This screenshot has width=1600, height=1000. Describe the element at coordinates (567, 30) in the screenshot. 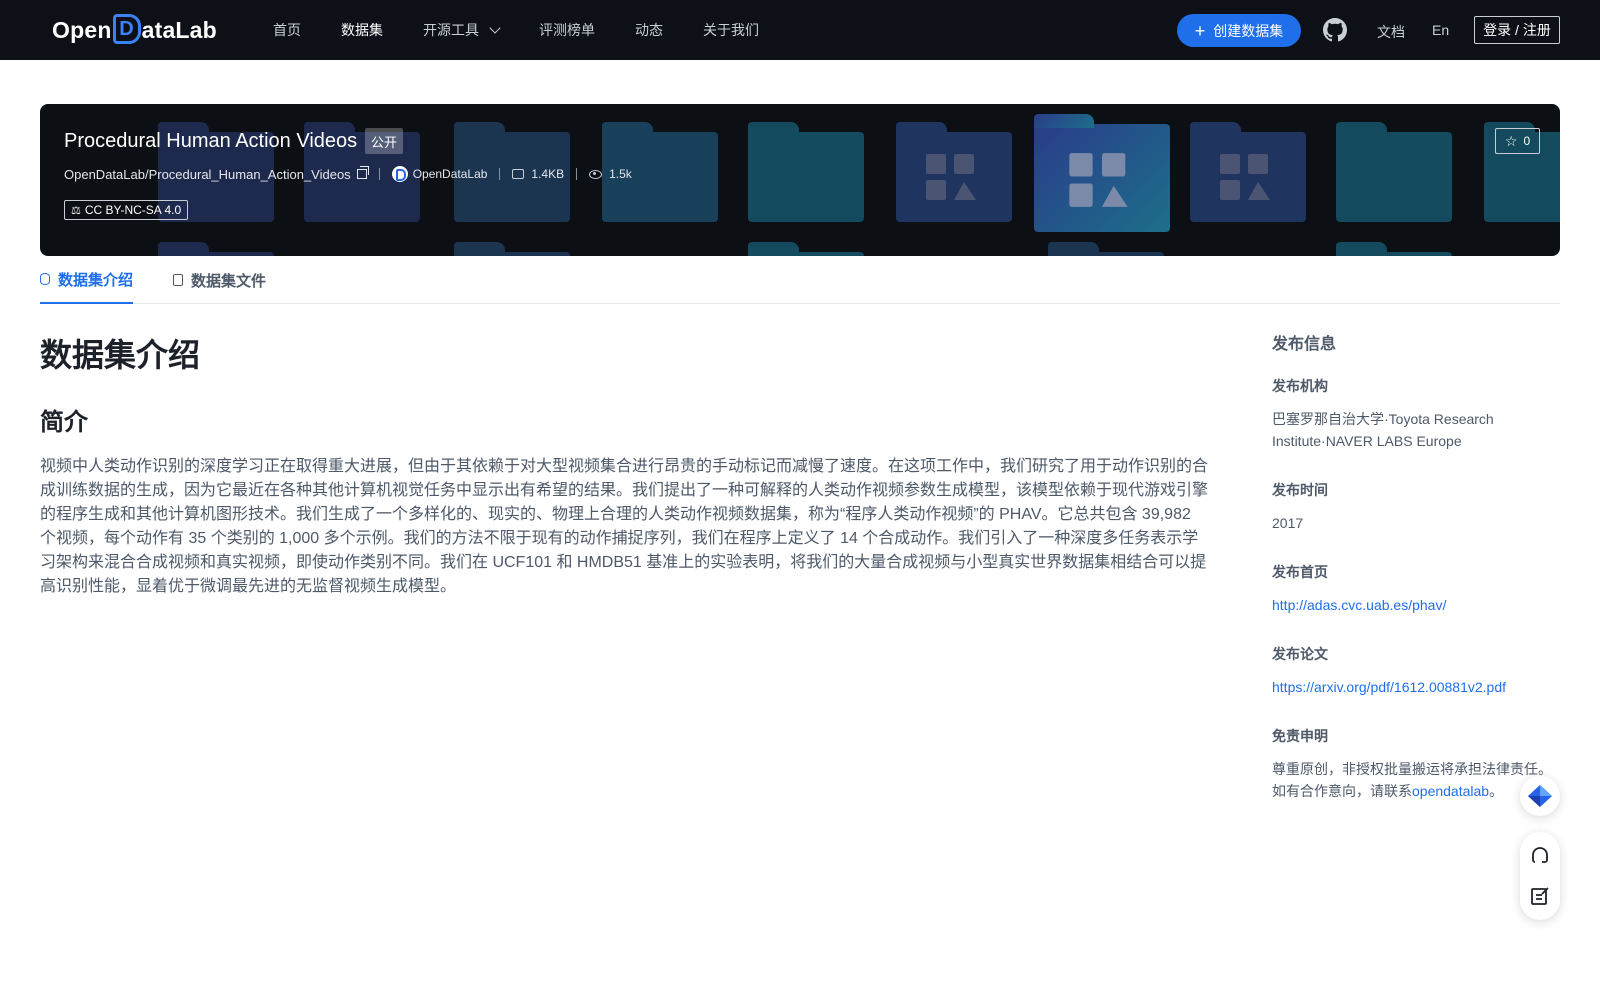

I see `nav-item-leaderboard: 评测榜单` at that location.